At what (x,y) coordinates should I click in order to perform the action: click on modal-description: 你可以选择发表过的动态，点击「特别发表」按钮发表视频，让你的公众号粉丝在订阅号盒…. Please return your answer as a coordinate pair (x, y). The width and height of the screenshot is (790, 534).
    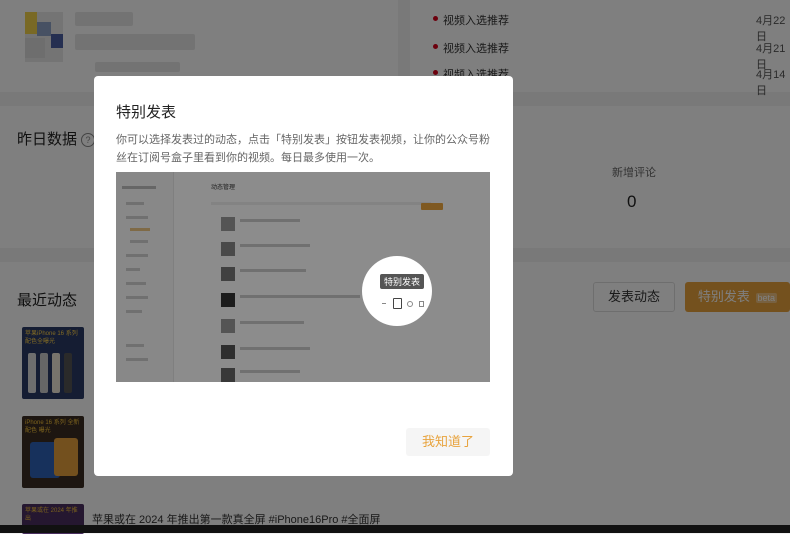
    Looking at the image, I should click on (303, 149).